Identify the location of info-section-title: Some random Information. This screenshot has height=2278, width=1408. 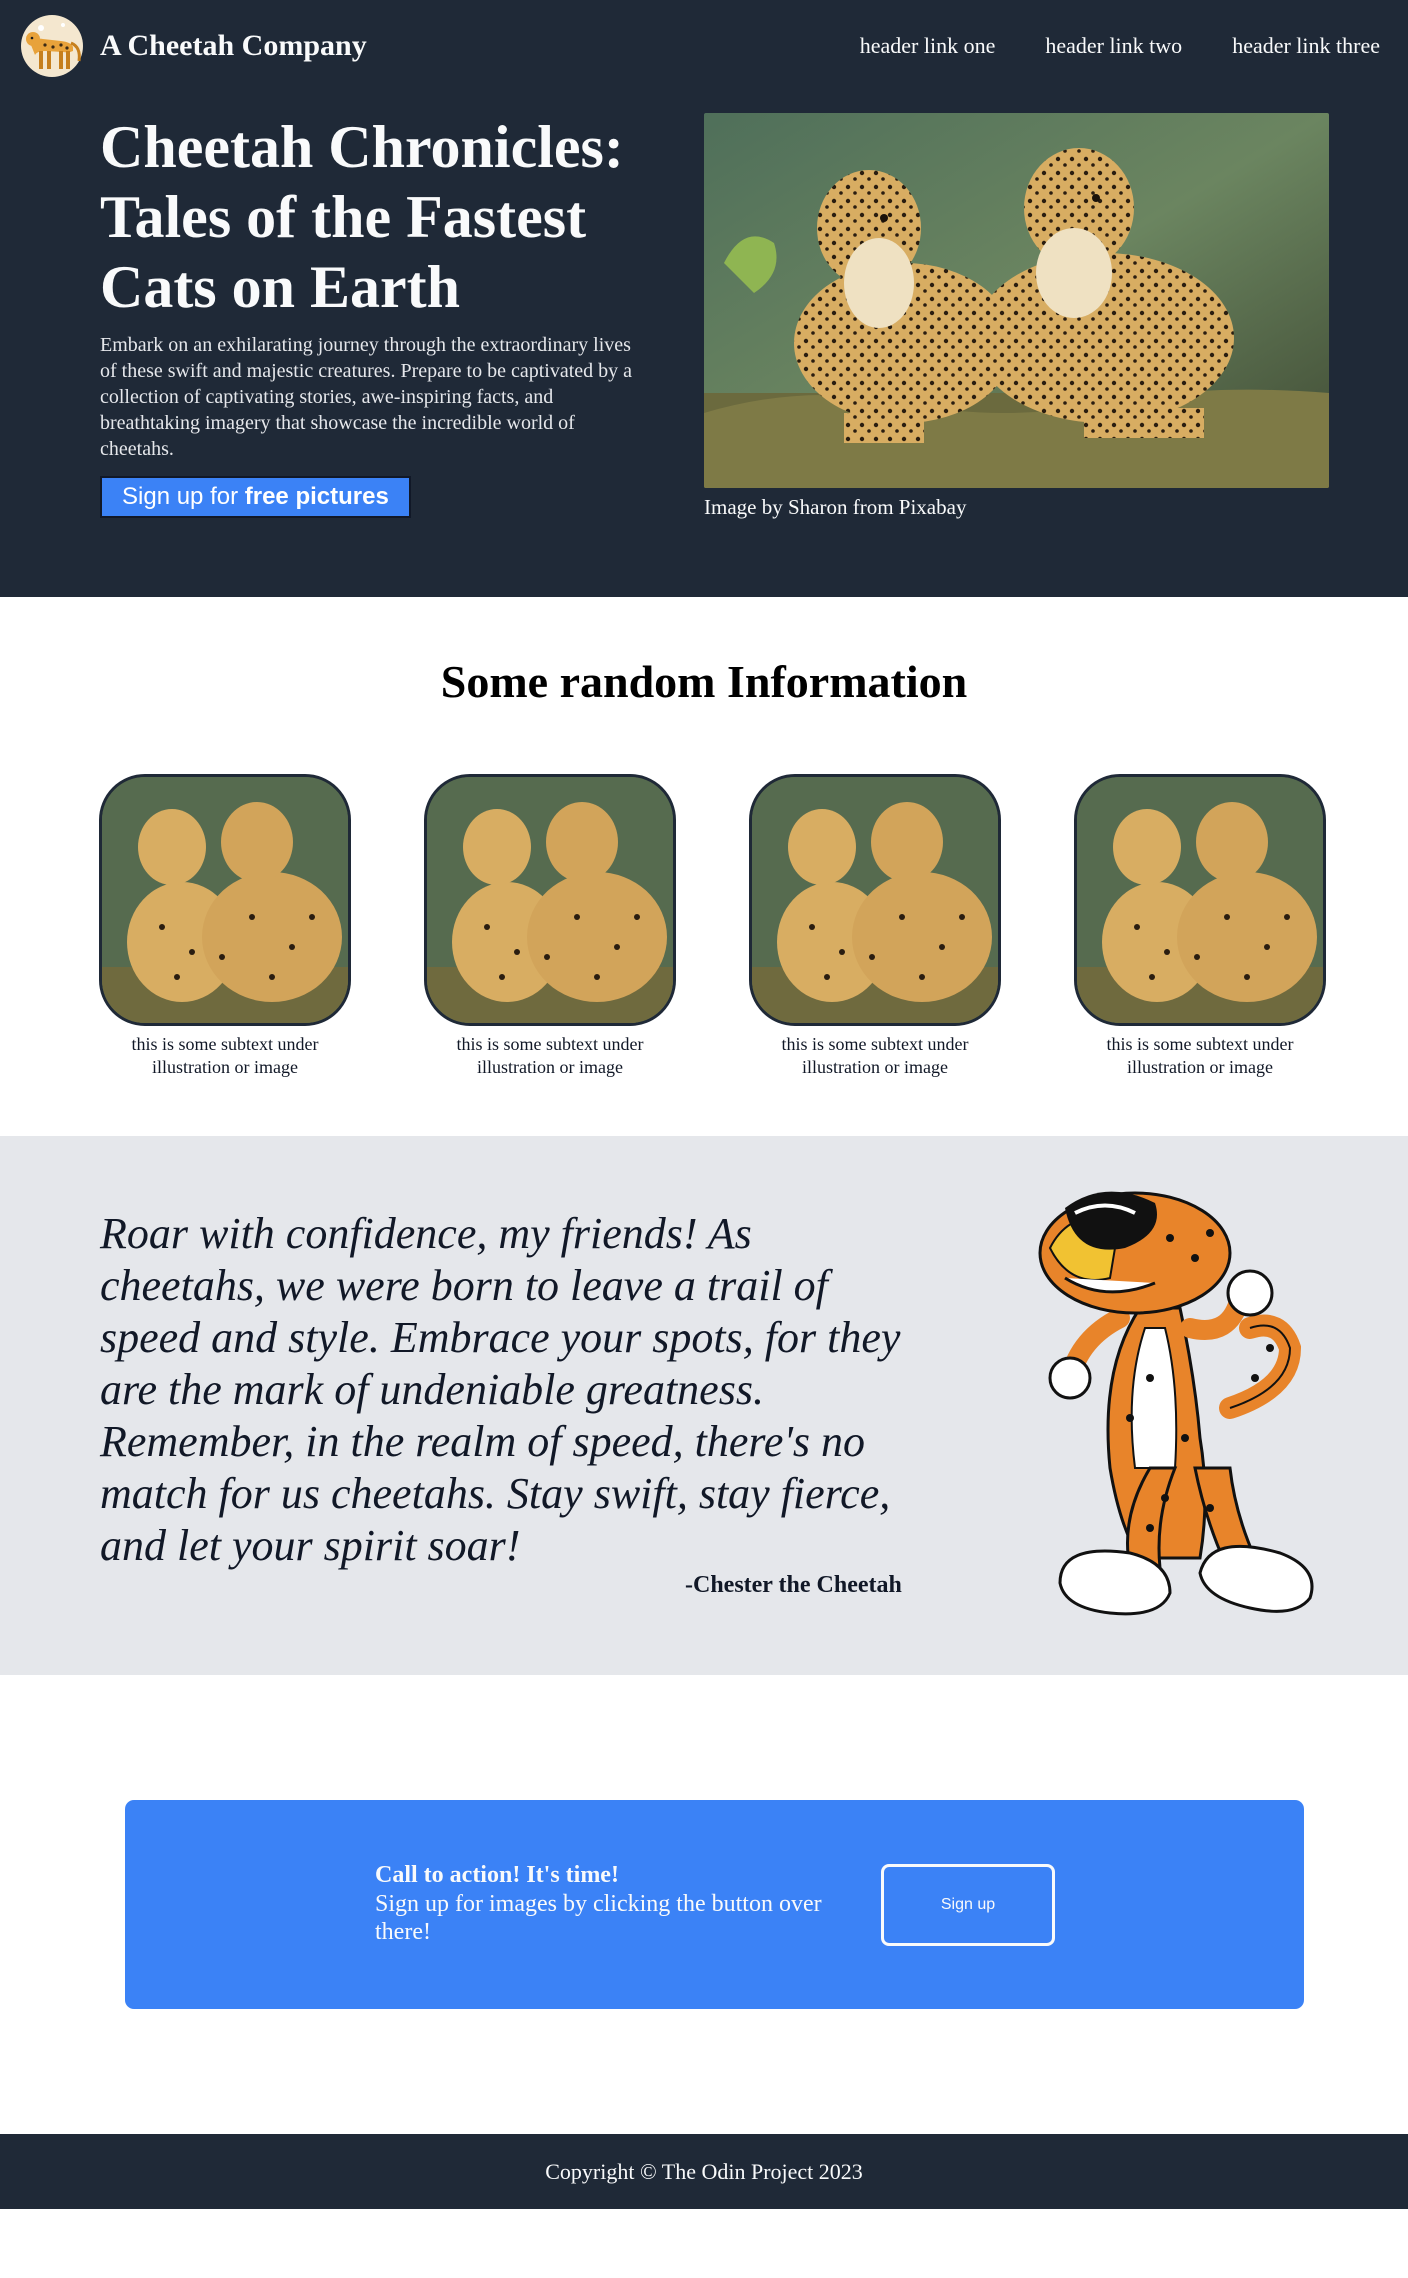
(704, 681).